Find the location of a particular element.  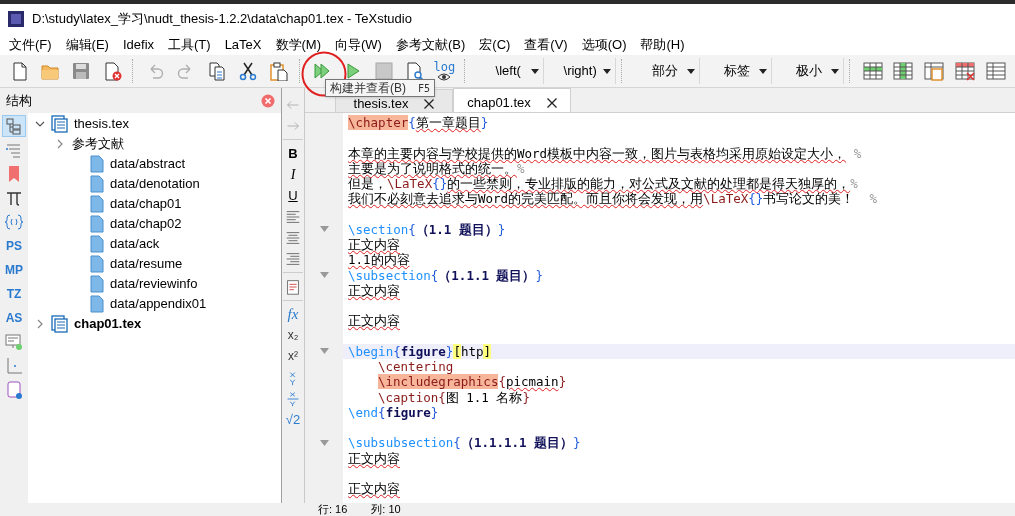

dropdown: 极小 is located at coordinates (808, 71).